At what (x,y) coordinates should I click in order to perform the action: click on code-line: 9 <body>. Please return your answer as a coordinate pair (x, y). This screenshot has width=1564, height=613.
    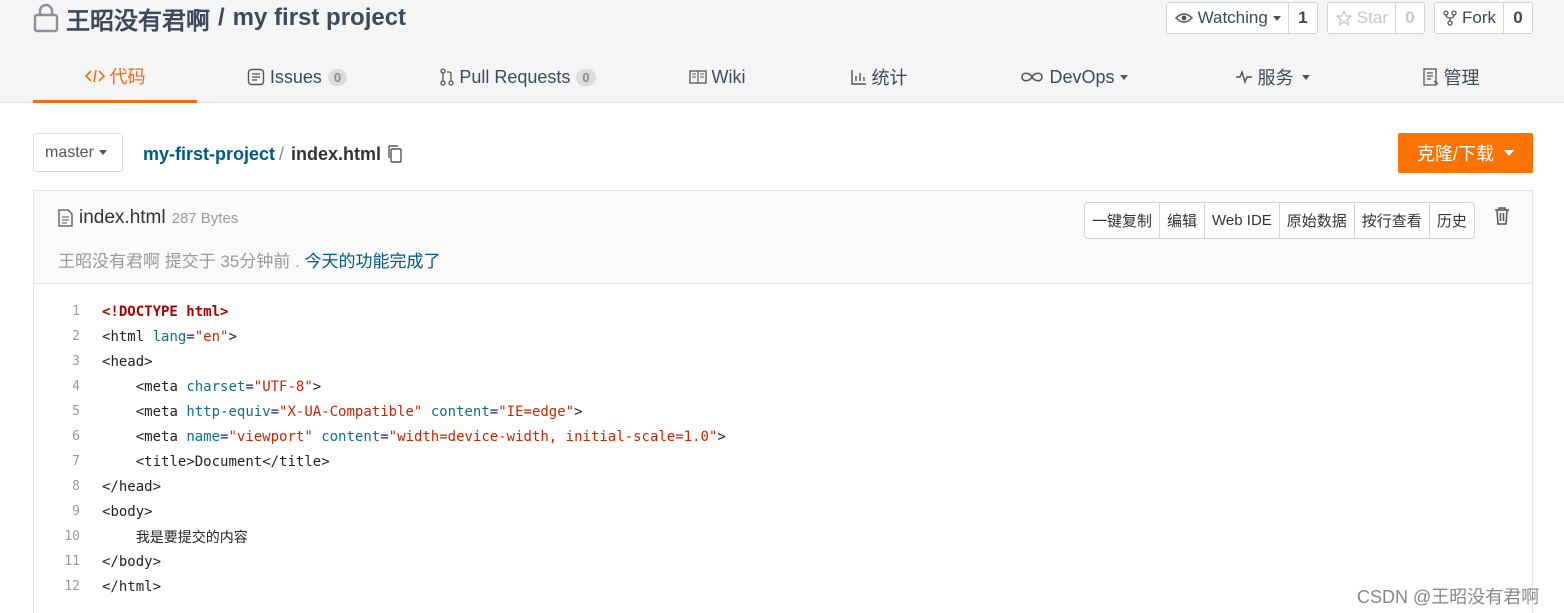
    Looking at the image, I should click on (783, 511).